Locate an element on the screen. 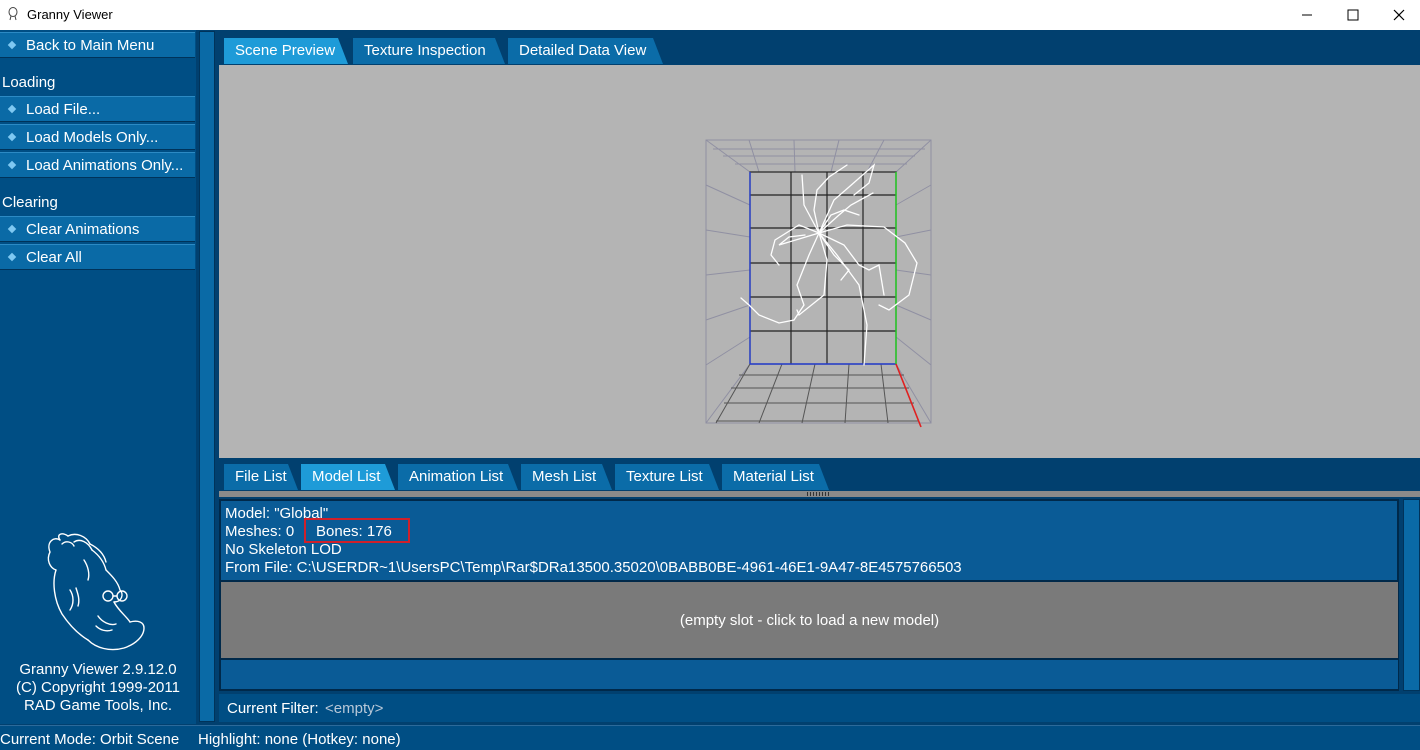  back-to-main-menu-label: Back to Main Menu is located at coordinates (90, 45).